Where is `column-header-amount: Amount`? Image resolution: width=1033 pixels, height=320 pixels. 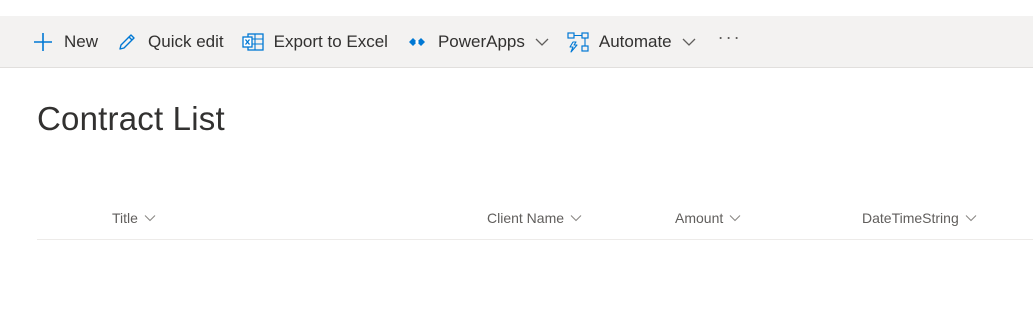
column-header-amount: Amount is located at coordinates (708, 218).